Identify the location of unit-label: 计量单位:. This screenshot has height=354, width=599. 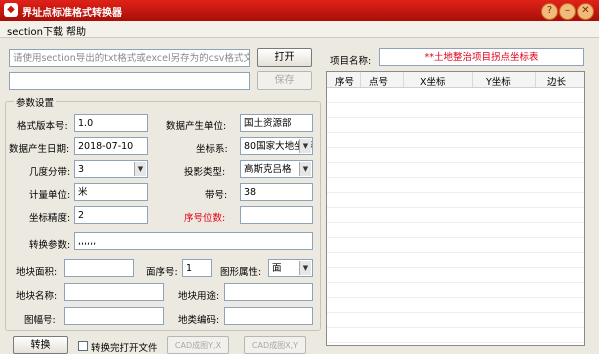
(50, 195).